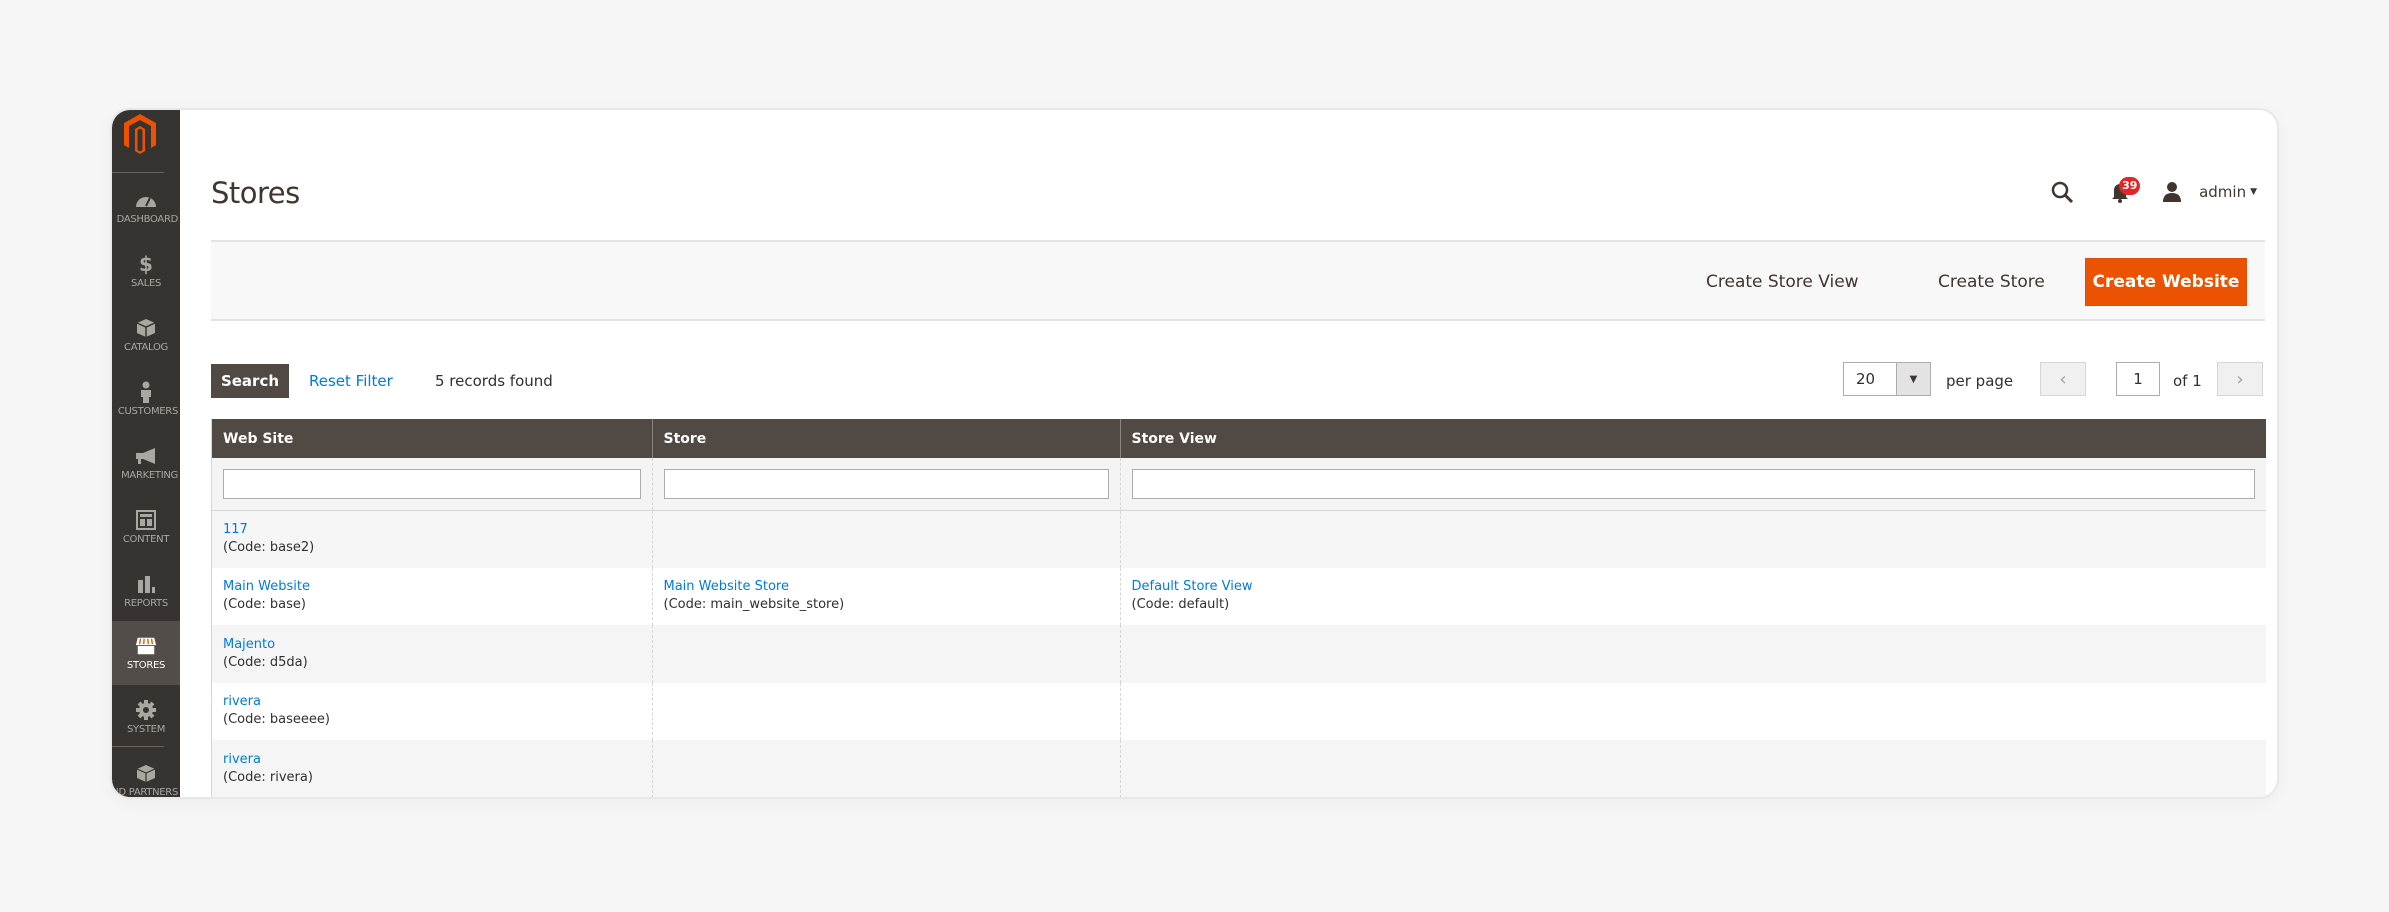 The height and width of the screenshot is (912, 2389). I want to click on person-icon, so click(146, 392).